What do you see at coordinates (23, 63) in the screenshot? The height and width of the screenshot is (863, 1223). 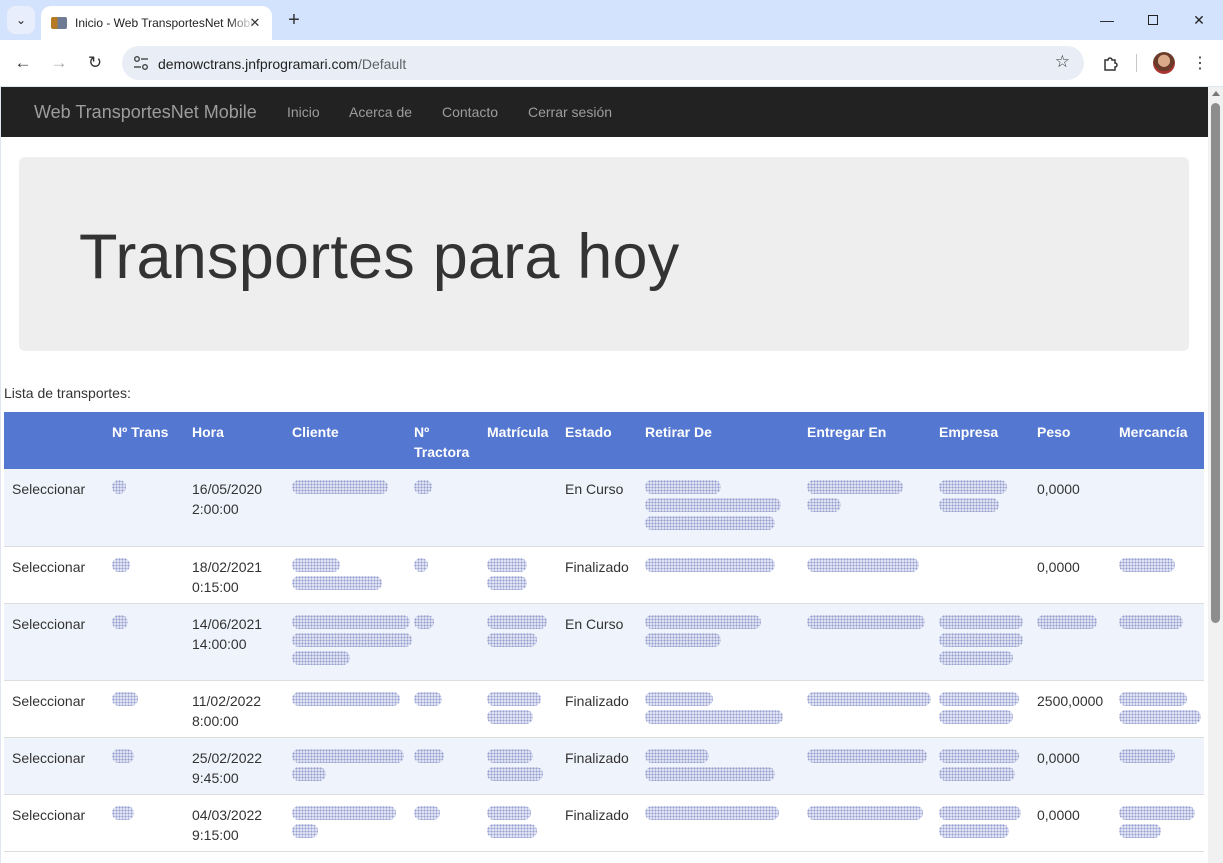 I see `back-button: ←` at bounding box center [23, 63].